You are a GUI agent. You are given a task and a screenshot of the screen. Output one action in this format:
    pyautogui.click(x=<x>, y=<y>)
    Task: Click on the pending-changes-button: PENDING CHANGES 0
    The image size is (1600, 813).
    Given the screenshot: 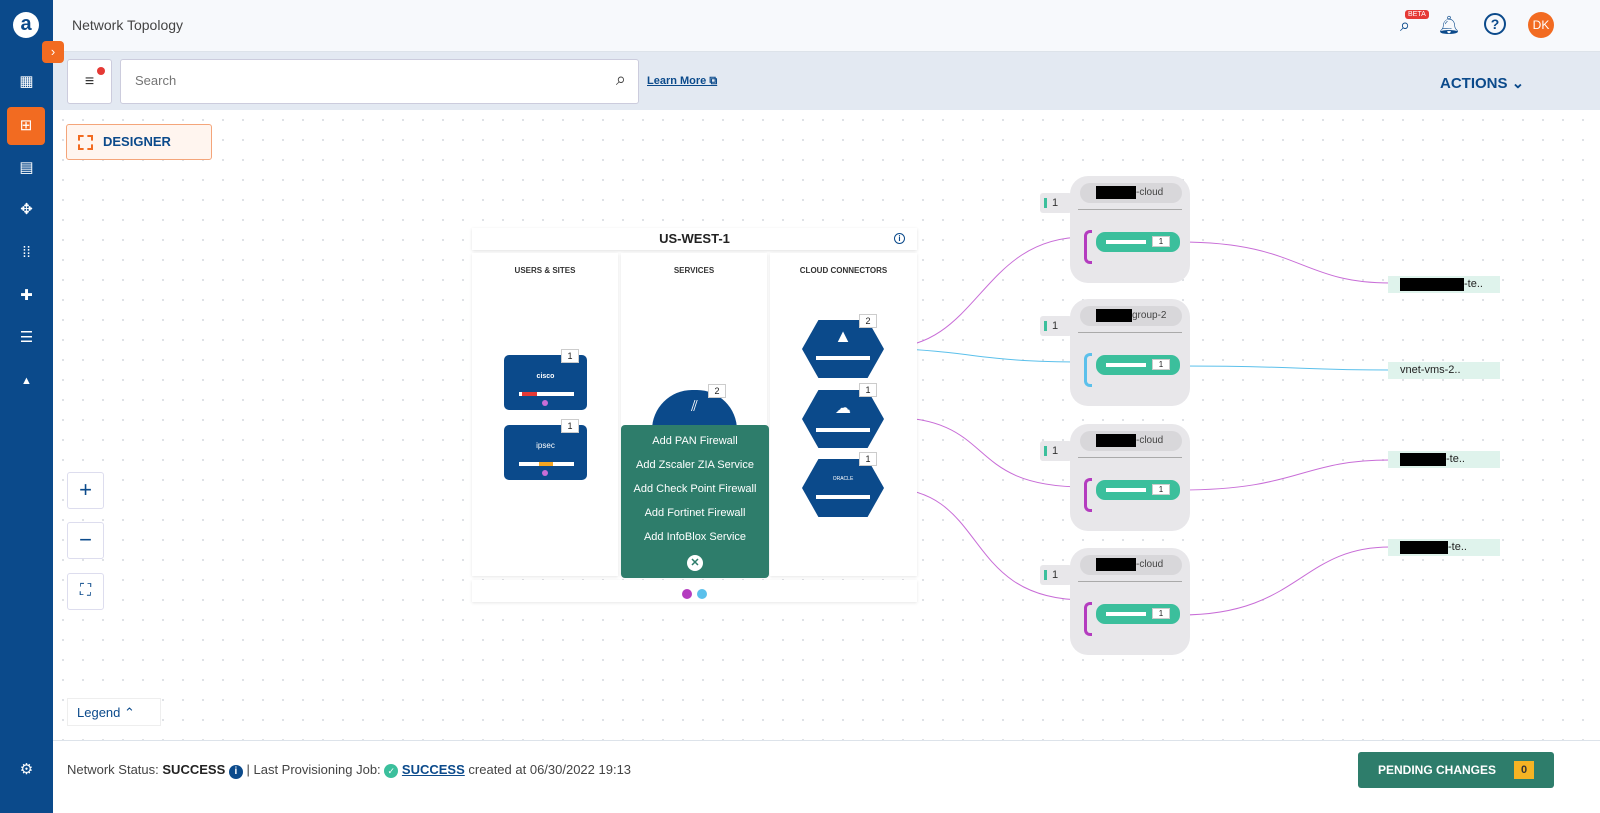 What is the action you would take?
    pyautogui.click(x=1456, y=770)
    